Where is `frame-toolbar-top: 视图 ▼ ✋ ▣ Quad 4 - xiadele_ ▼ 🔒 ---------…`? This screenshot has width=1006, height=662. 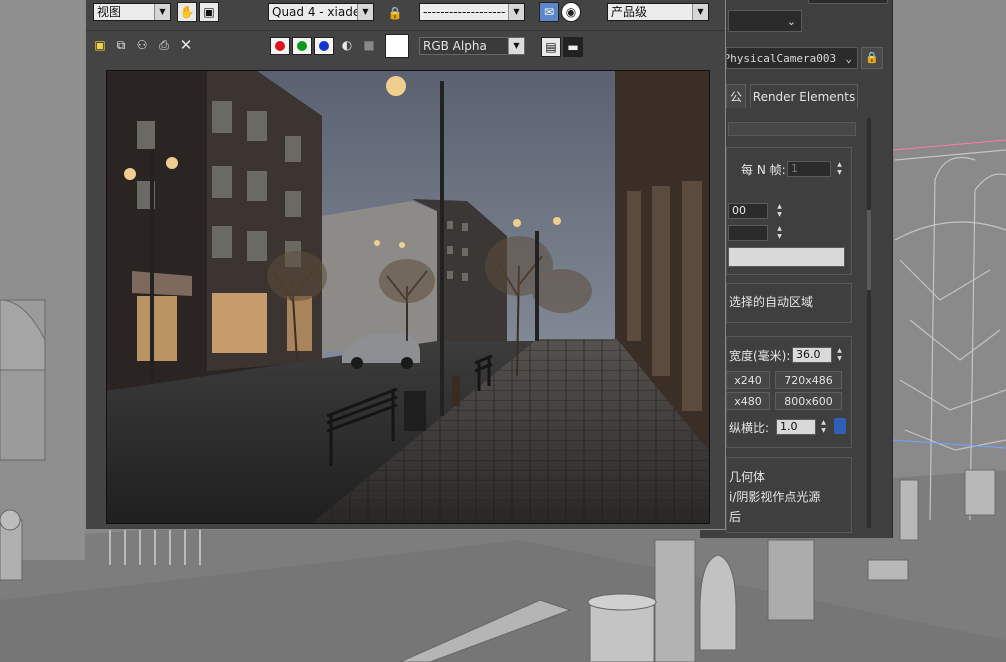
frame-toolbar-top: 视图 ▼ ✋ ▣ Quad 4 - xiadele_ ▼ 🔒 ---------… is located at coordinates (405, 15).